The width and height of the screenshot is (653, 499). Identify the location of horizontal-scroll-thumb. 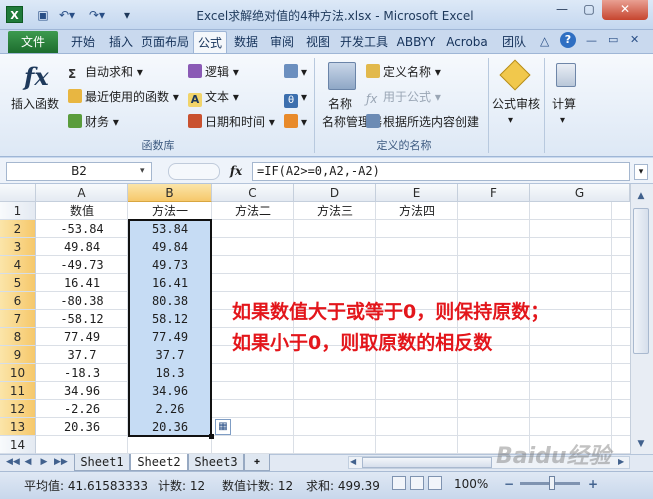
(427, 462).